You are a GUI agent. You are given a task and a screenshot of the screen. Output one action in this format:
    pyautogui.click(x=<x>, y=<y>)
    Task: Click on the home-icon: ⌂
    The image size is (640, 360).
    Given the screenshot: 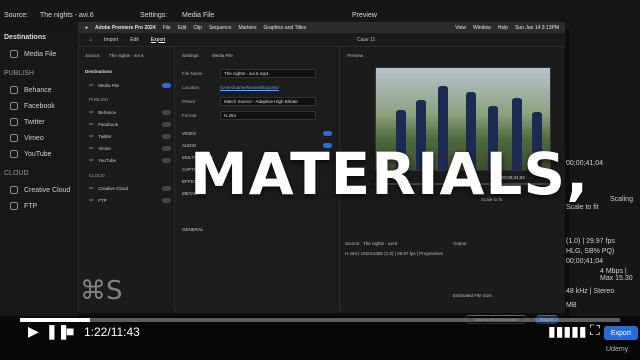 What is the action you would take?
    pyautogui.click(x=90, y=40)
    